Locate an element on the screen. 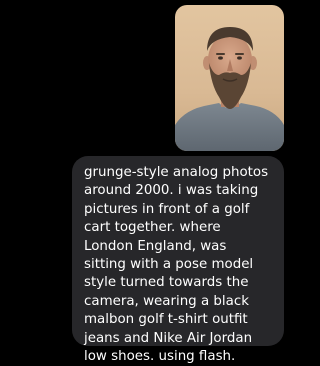 The height and width of the screenshot is (366, 320). portrait-photo-image is located at coordinates (229, 78).